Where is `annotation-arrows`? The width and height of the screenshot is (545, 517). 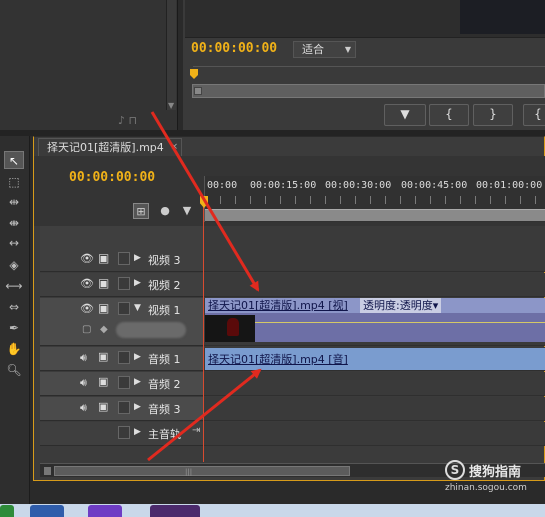
annotation-arrows is located at coordinates (204, 286).